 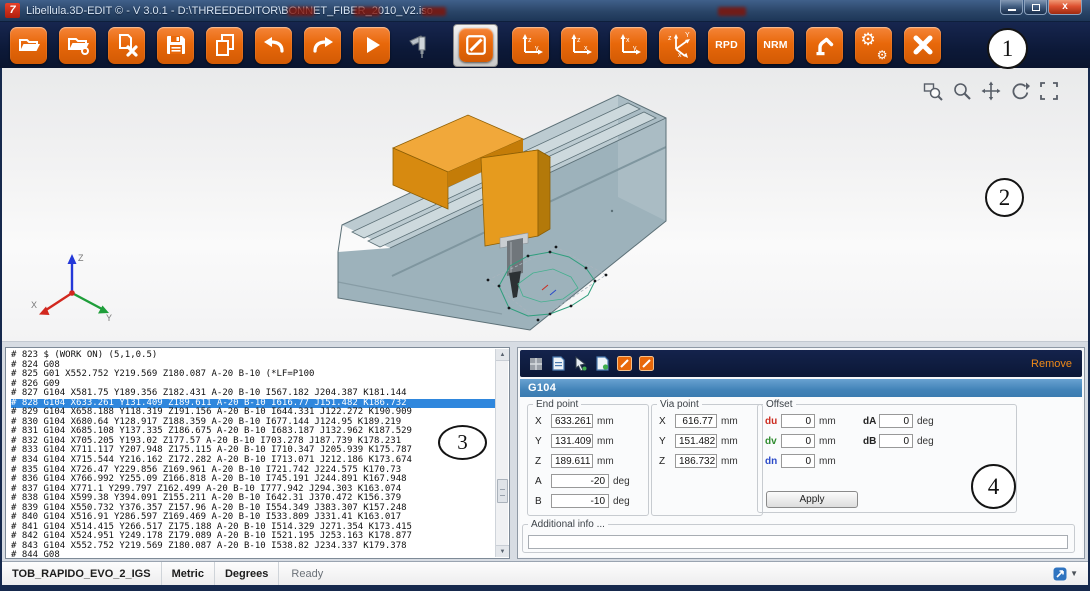 I want to click on code-scrollbar: ▲ ▼, so click(x=502, y=453).